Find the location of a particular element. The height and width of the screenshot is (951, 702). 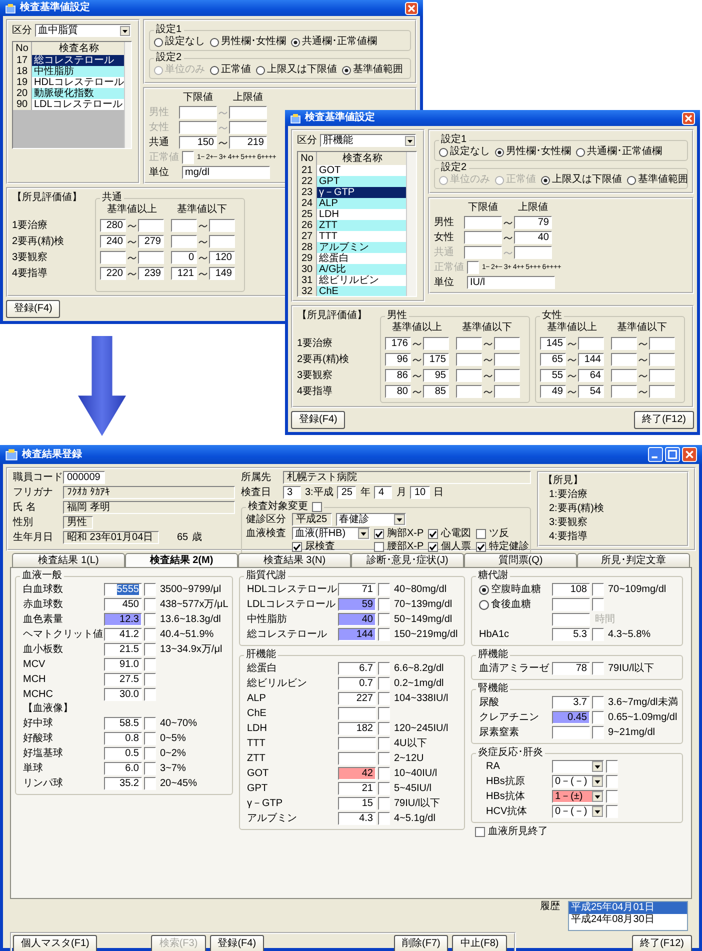

value-field: 49 is located at coordinates (553, 391).